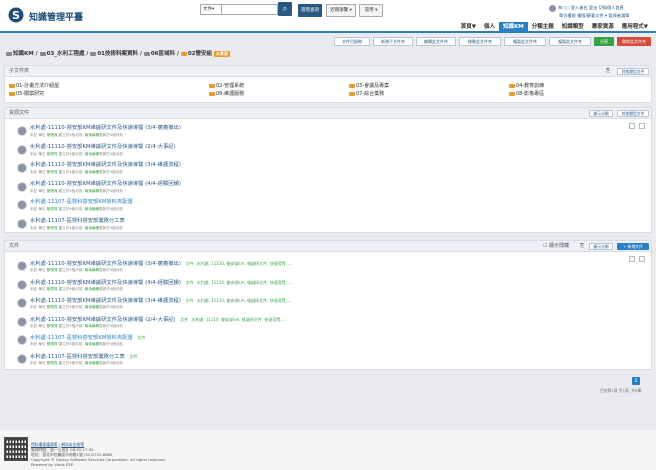  What do you see at coordinates (200, 54) in the screenshot?
I see `breadcrumb-item: 02營安組` at bounding box center [200, 54].